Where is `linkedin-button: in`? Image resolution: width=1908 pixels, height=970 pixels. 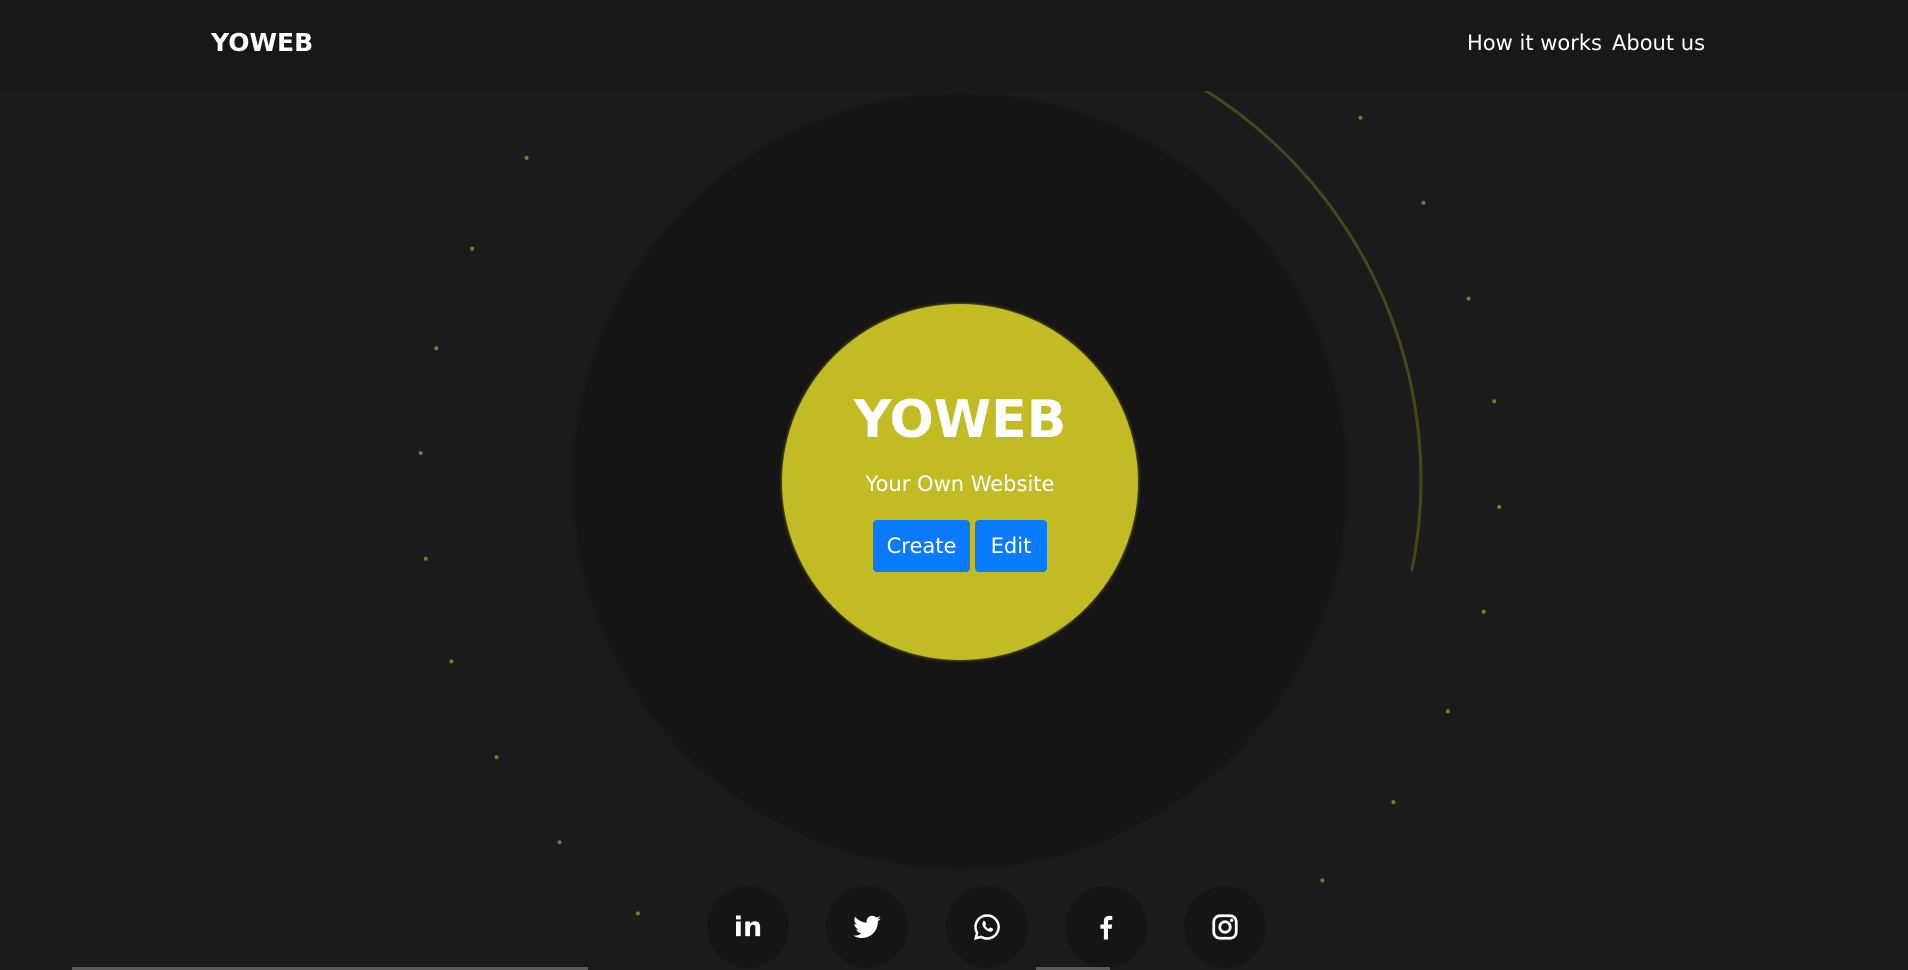 linkedin-button: in is located at coordinates (748, 927).